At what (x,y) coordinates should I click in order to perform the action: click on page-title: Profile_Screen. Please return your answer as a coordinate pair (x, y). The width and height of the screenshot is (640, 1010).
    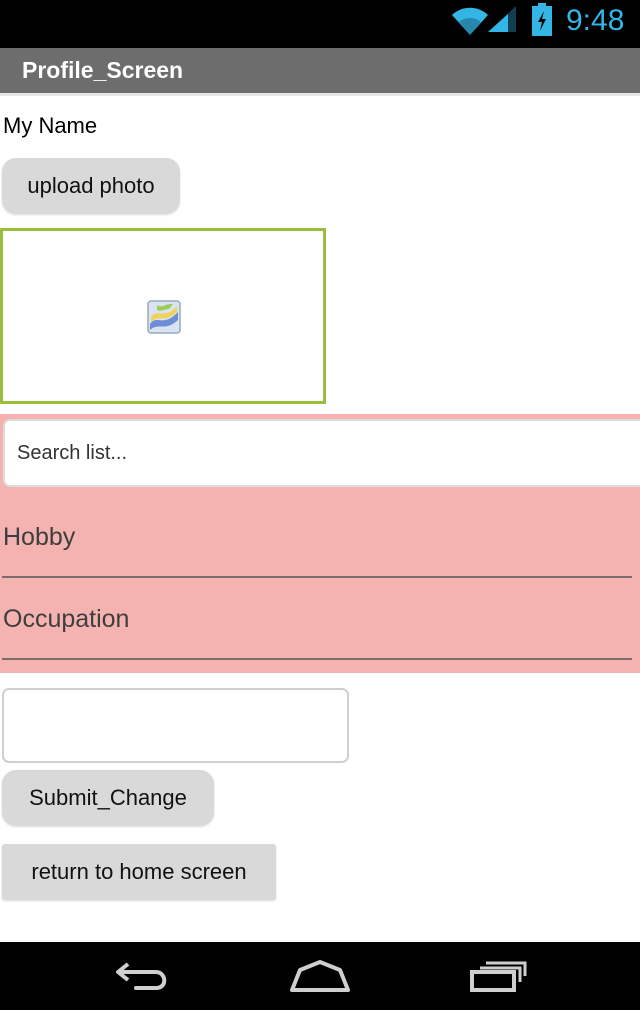
    Looking at the image, I should click on (103, 70).